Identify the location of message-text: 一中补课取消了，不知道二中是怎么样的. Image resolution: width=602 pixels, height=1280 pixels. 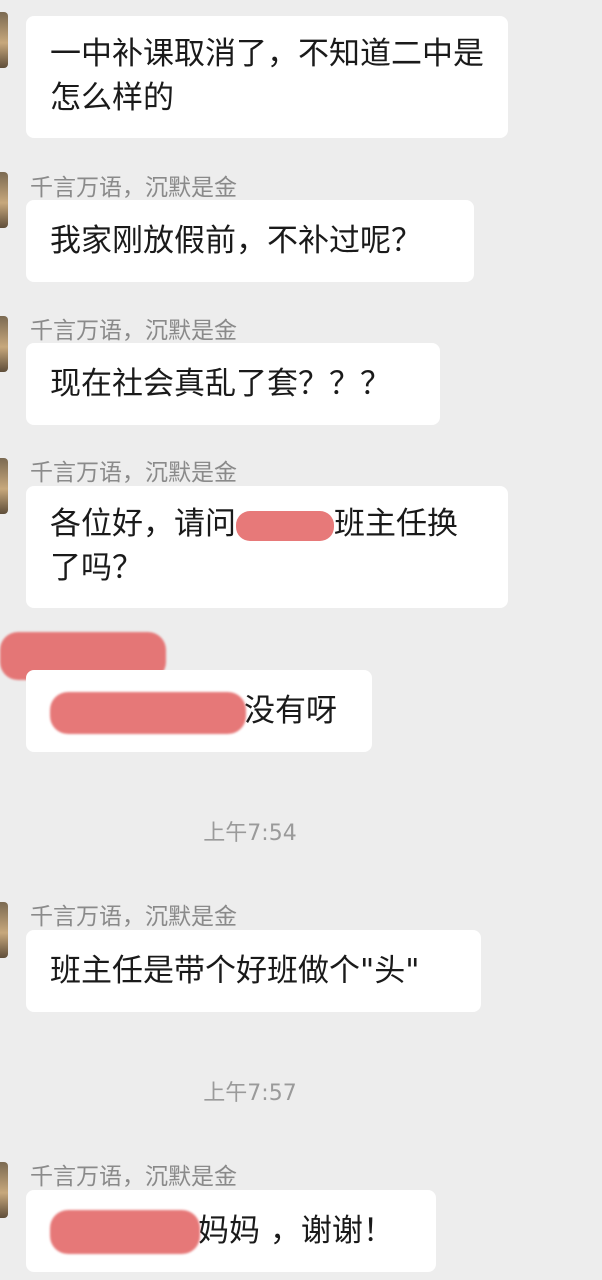
(267, 76).